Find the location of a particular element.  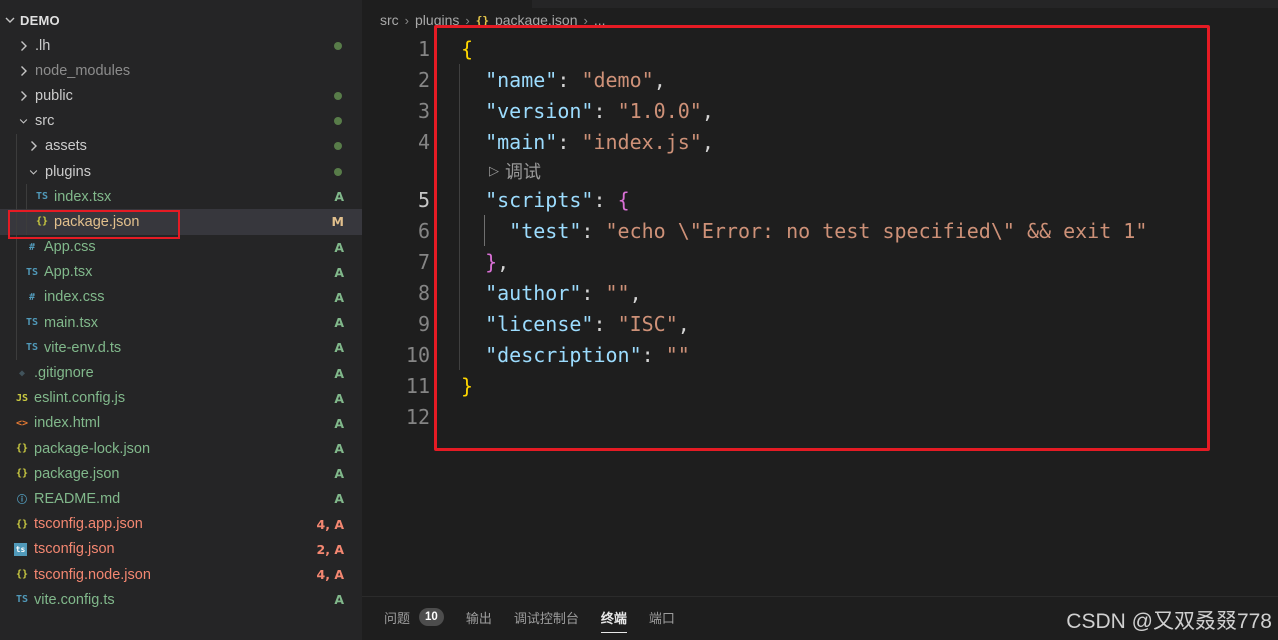

tree-file-row: {} tsconfig.app.json 4, A is located at coordinates (181, 524).